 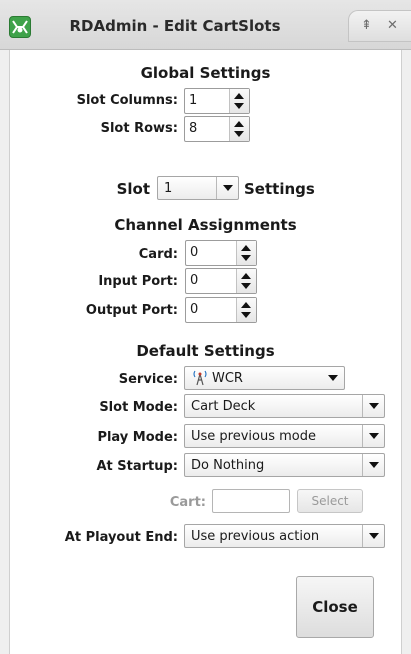 I want to click on slot-number-value: 1, so click(x=168, y=188).